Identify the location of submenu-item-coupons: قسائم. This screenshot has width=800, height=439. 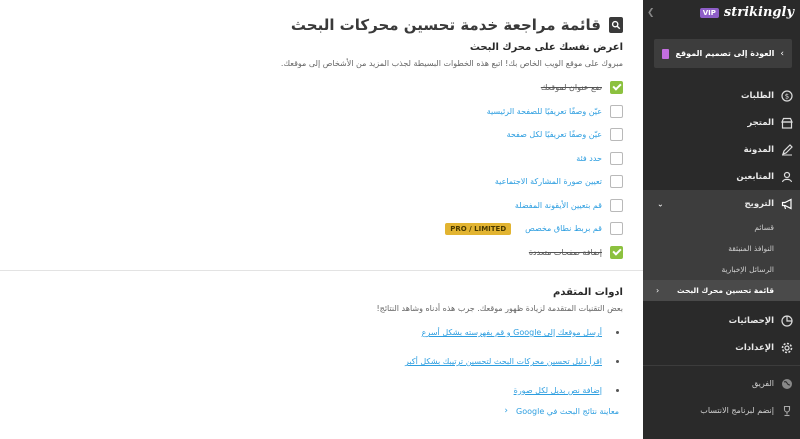
(721, 227).